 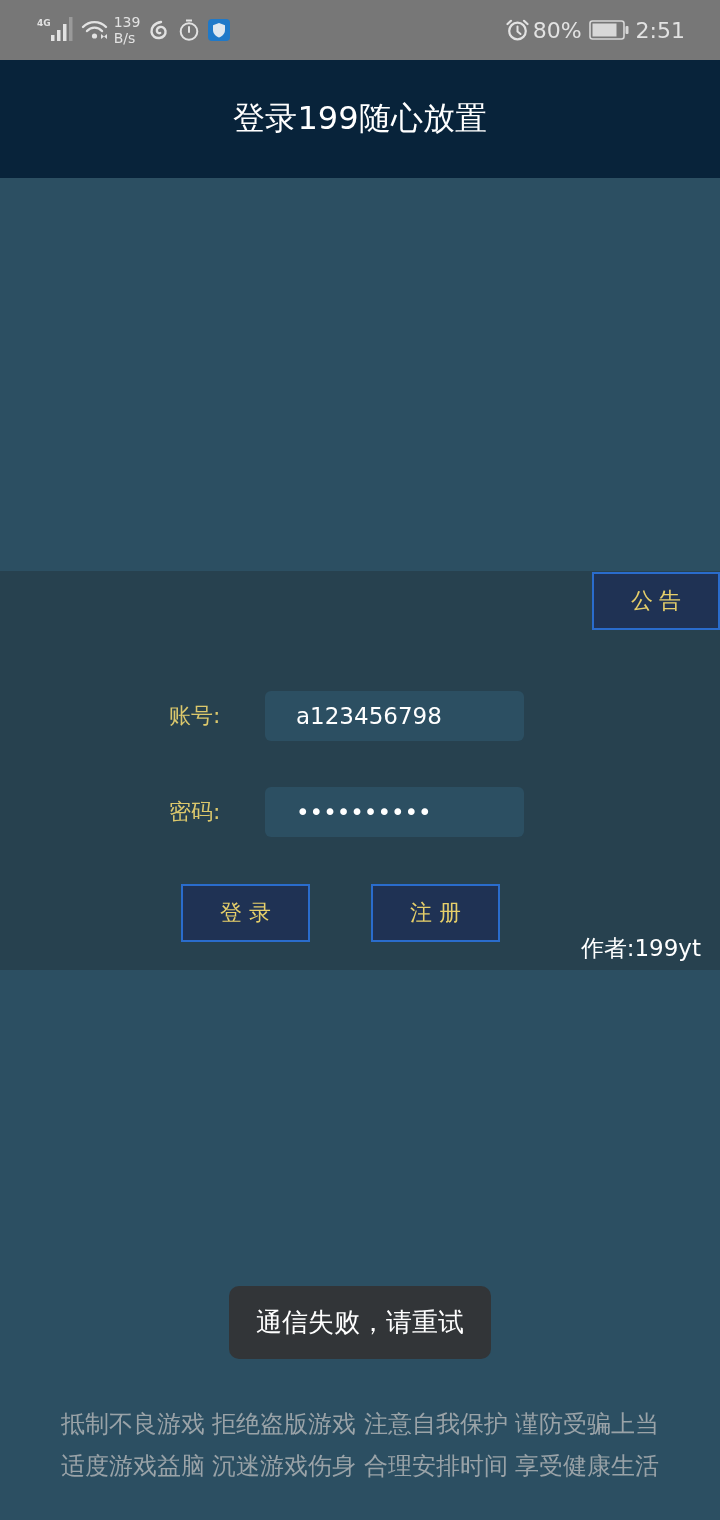 What do you see at coordinates (640, 948) in the screenshot?
I see `author-credit: 作者:199yt` at bounding box center [640, 948].